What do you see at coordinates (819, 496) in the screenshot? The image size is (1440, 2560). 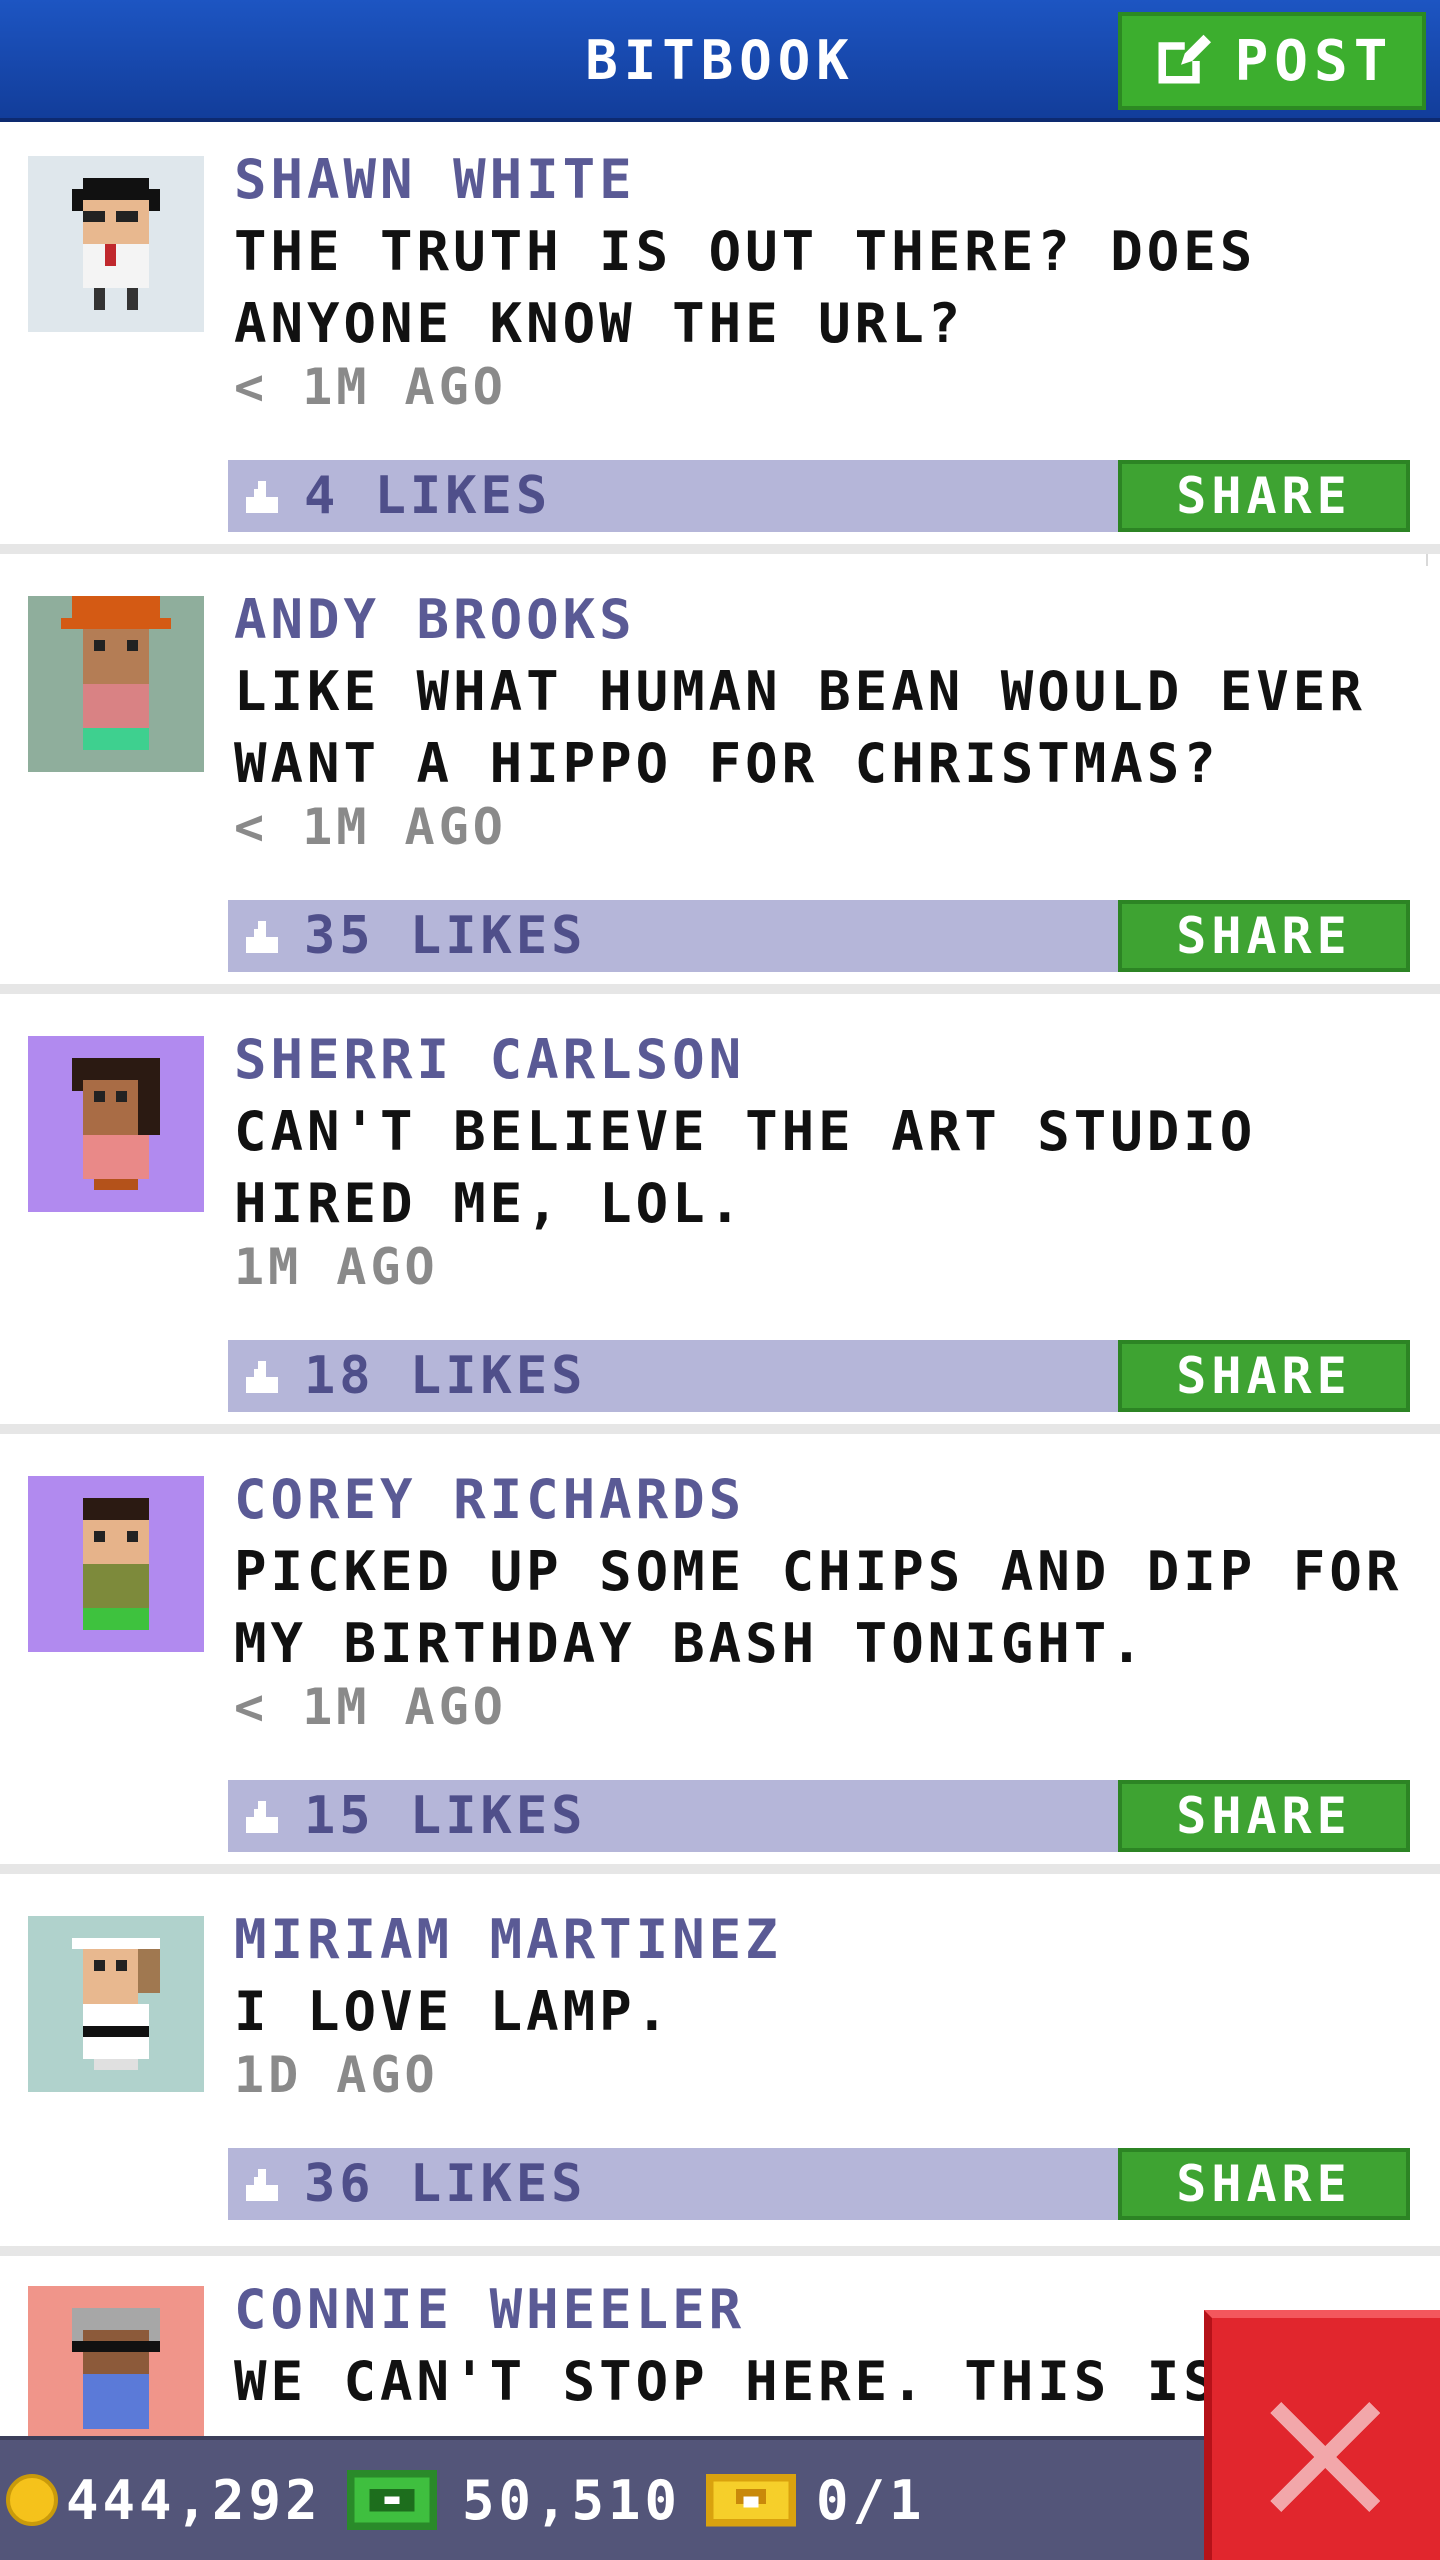 I see `like-bar: 4 LIKES SHARE` at bounding box center [819, 496].